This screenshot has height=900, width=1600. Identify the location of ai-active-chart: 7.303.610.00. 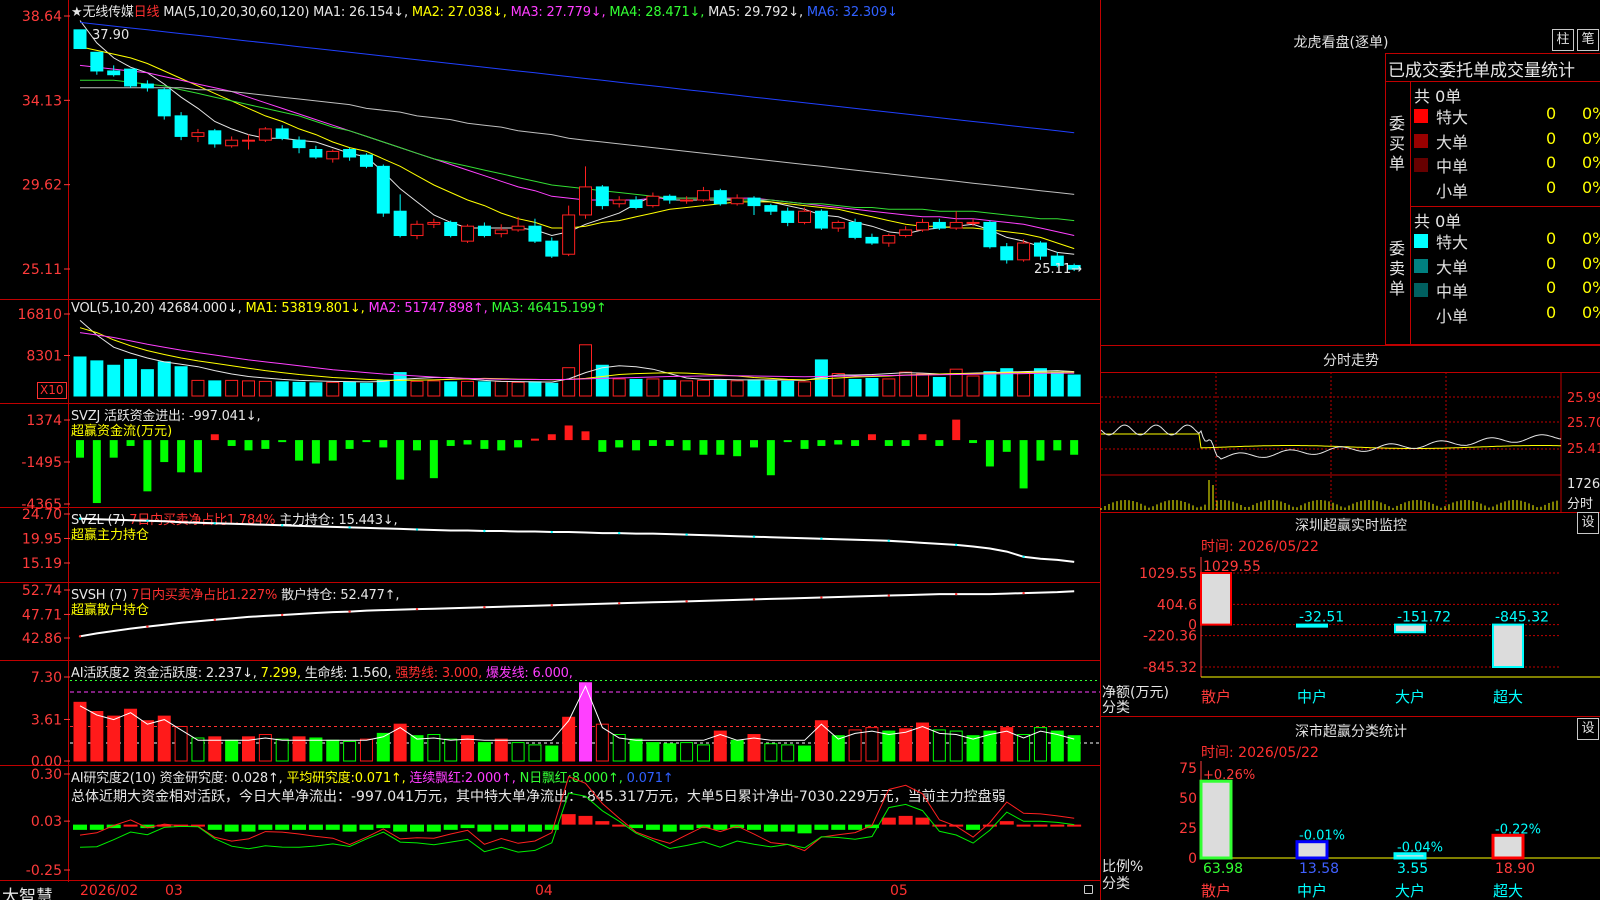
(550, 715).